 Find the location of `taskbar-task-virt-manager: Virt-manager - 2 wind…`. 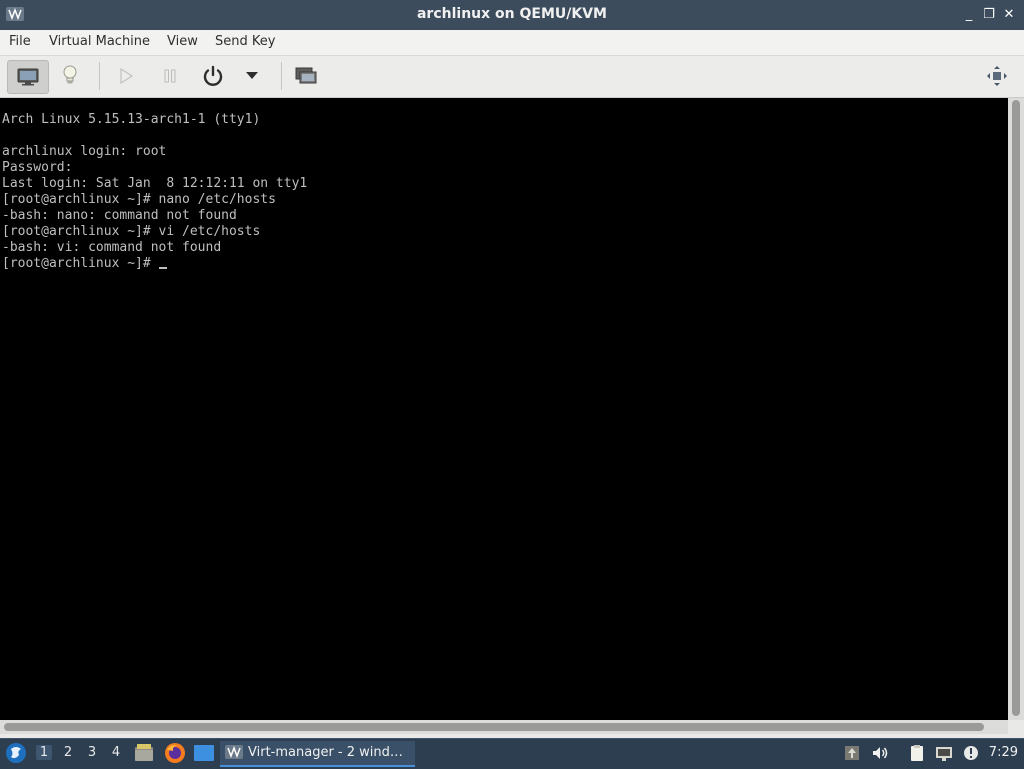

taskbar-task-virt-manager: Virt-manager - 2 wind… is located at coordinates (317, 754).